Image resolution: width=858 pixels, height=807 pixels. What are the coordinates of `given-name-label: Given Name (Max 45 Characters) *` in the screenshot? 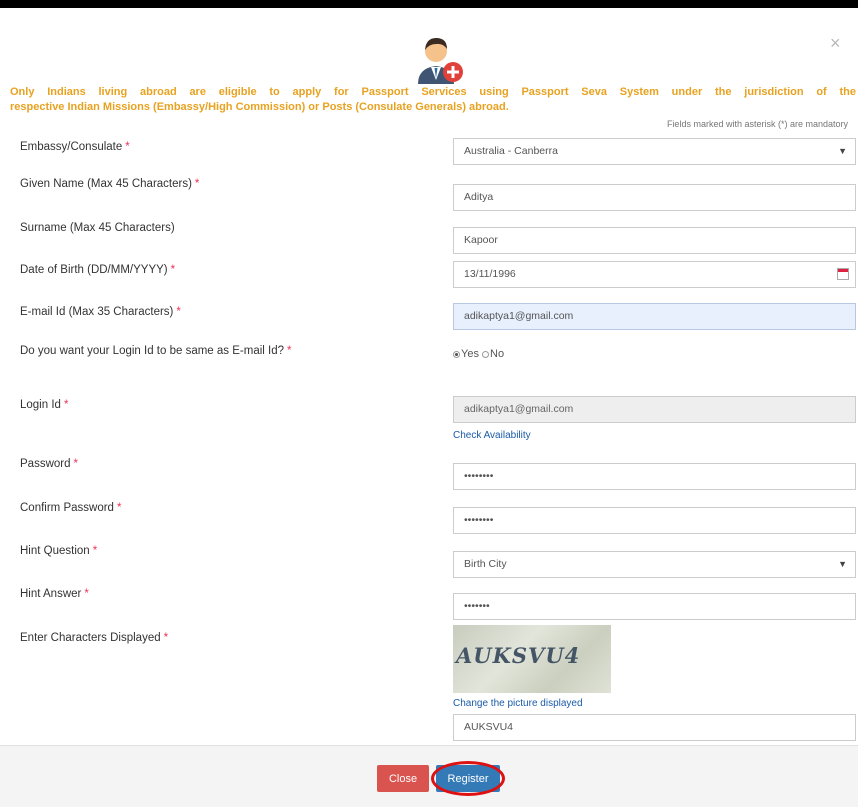 It's located at (110, 184).